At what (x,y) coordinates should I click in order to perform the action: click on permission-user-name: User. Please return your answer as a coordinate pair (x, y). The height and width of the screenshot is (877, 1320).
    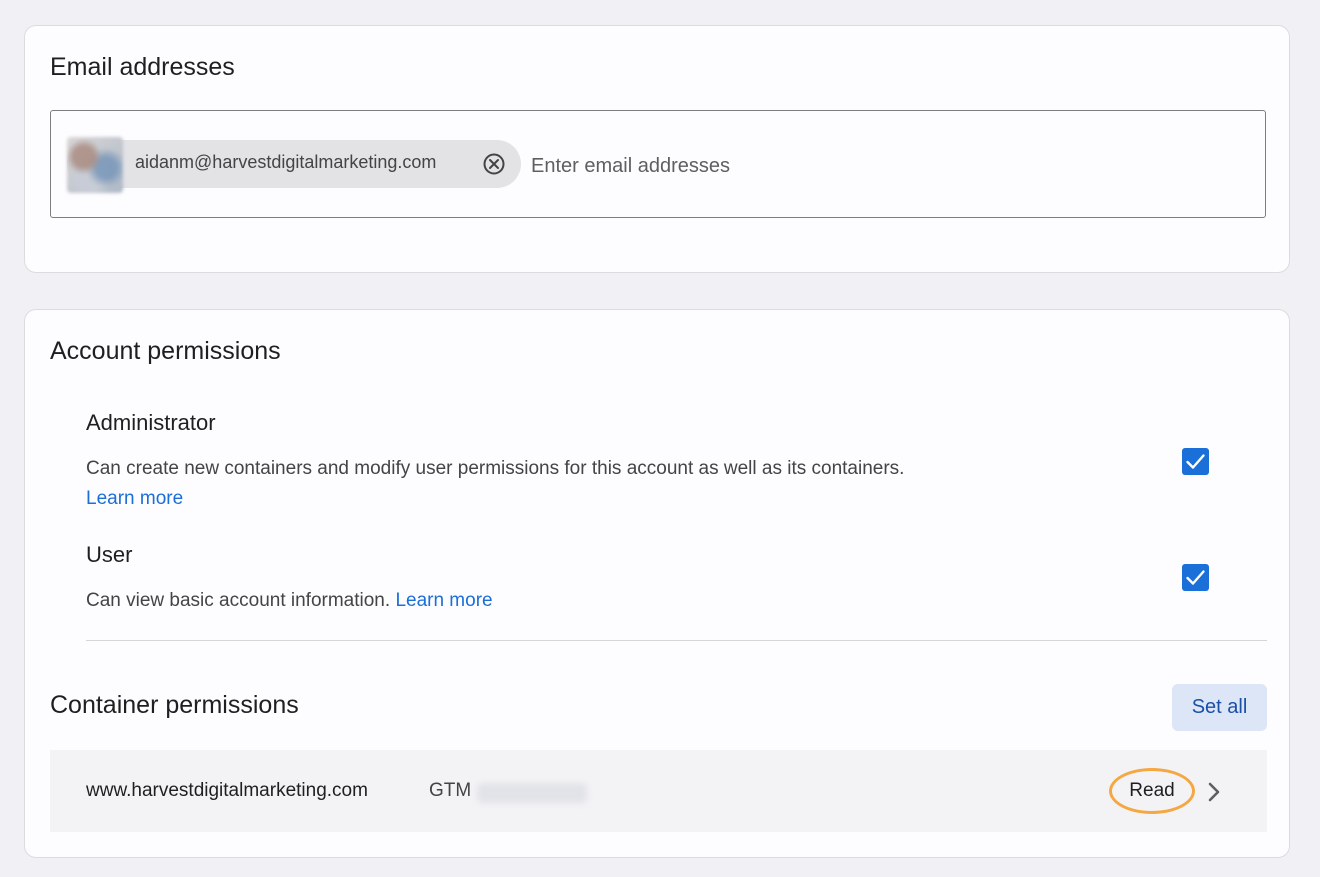
    Looking at the image, I should click on (109, 554).